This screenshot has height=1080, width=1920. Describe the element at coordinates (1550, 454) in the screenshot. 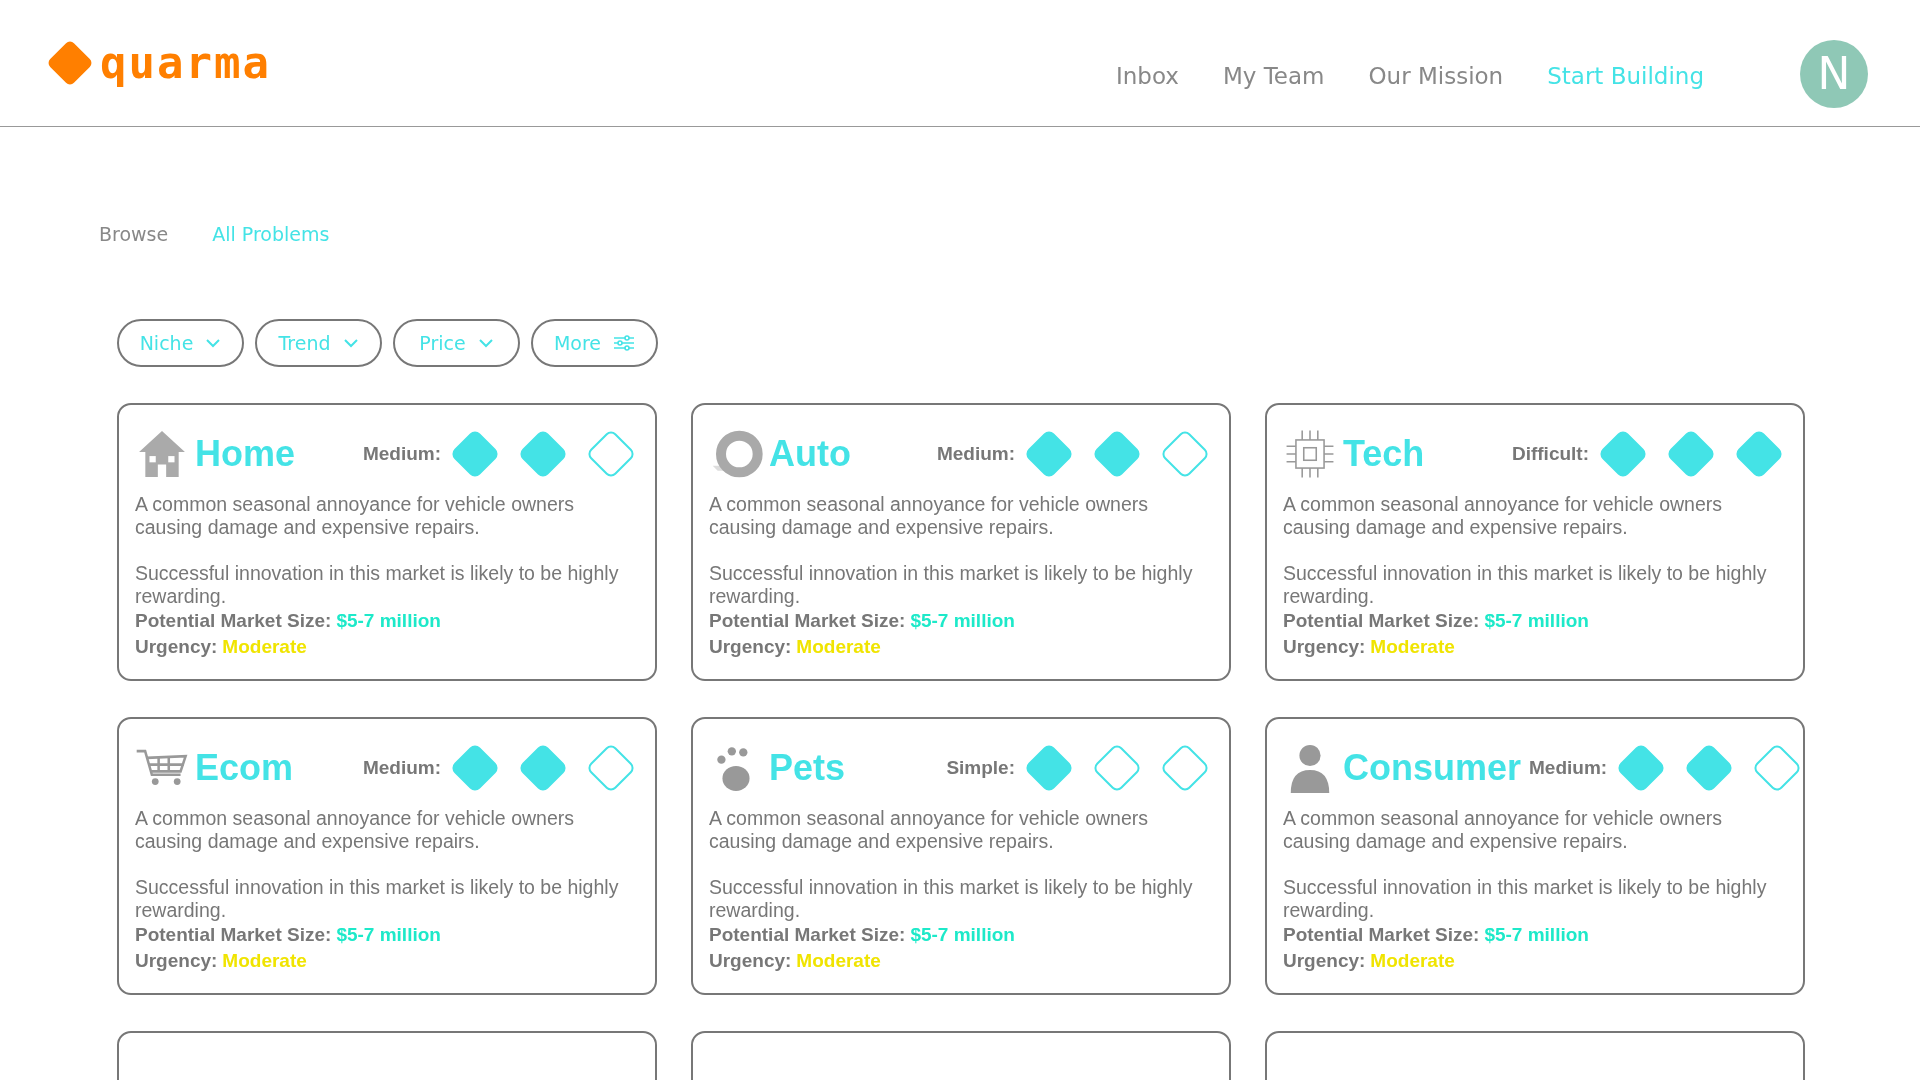

I see `difficulty-label: Difficult:` at that location.